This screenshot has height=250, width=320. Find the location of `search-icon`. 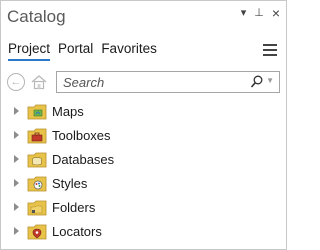

search-icon is located at coordinates (256, 82).